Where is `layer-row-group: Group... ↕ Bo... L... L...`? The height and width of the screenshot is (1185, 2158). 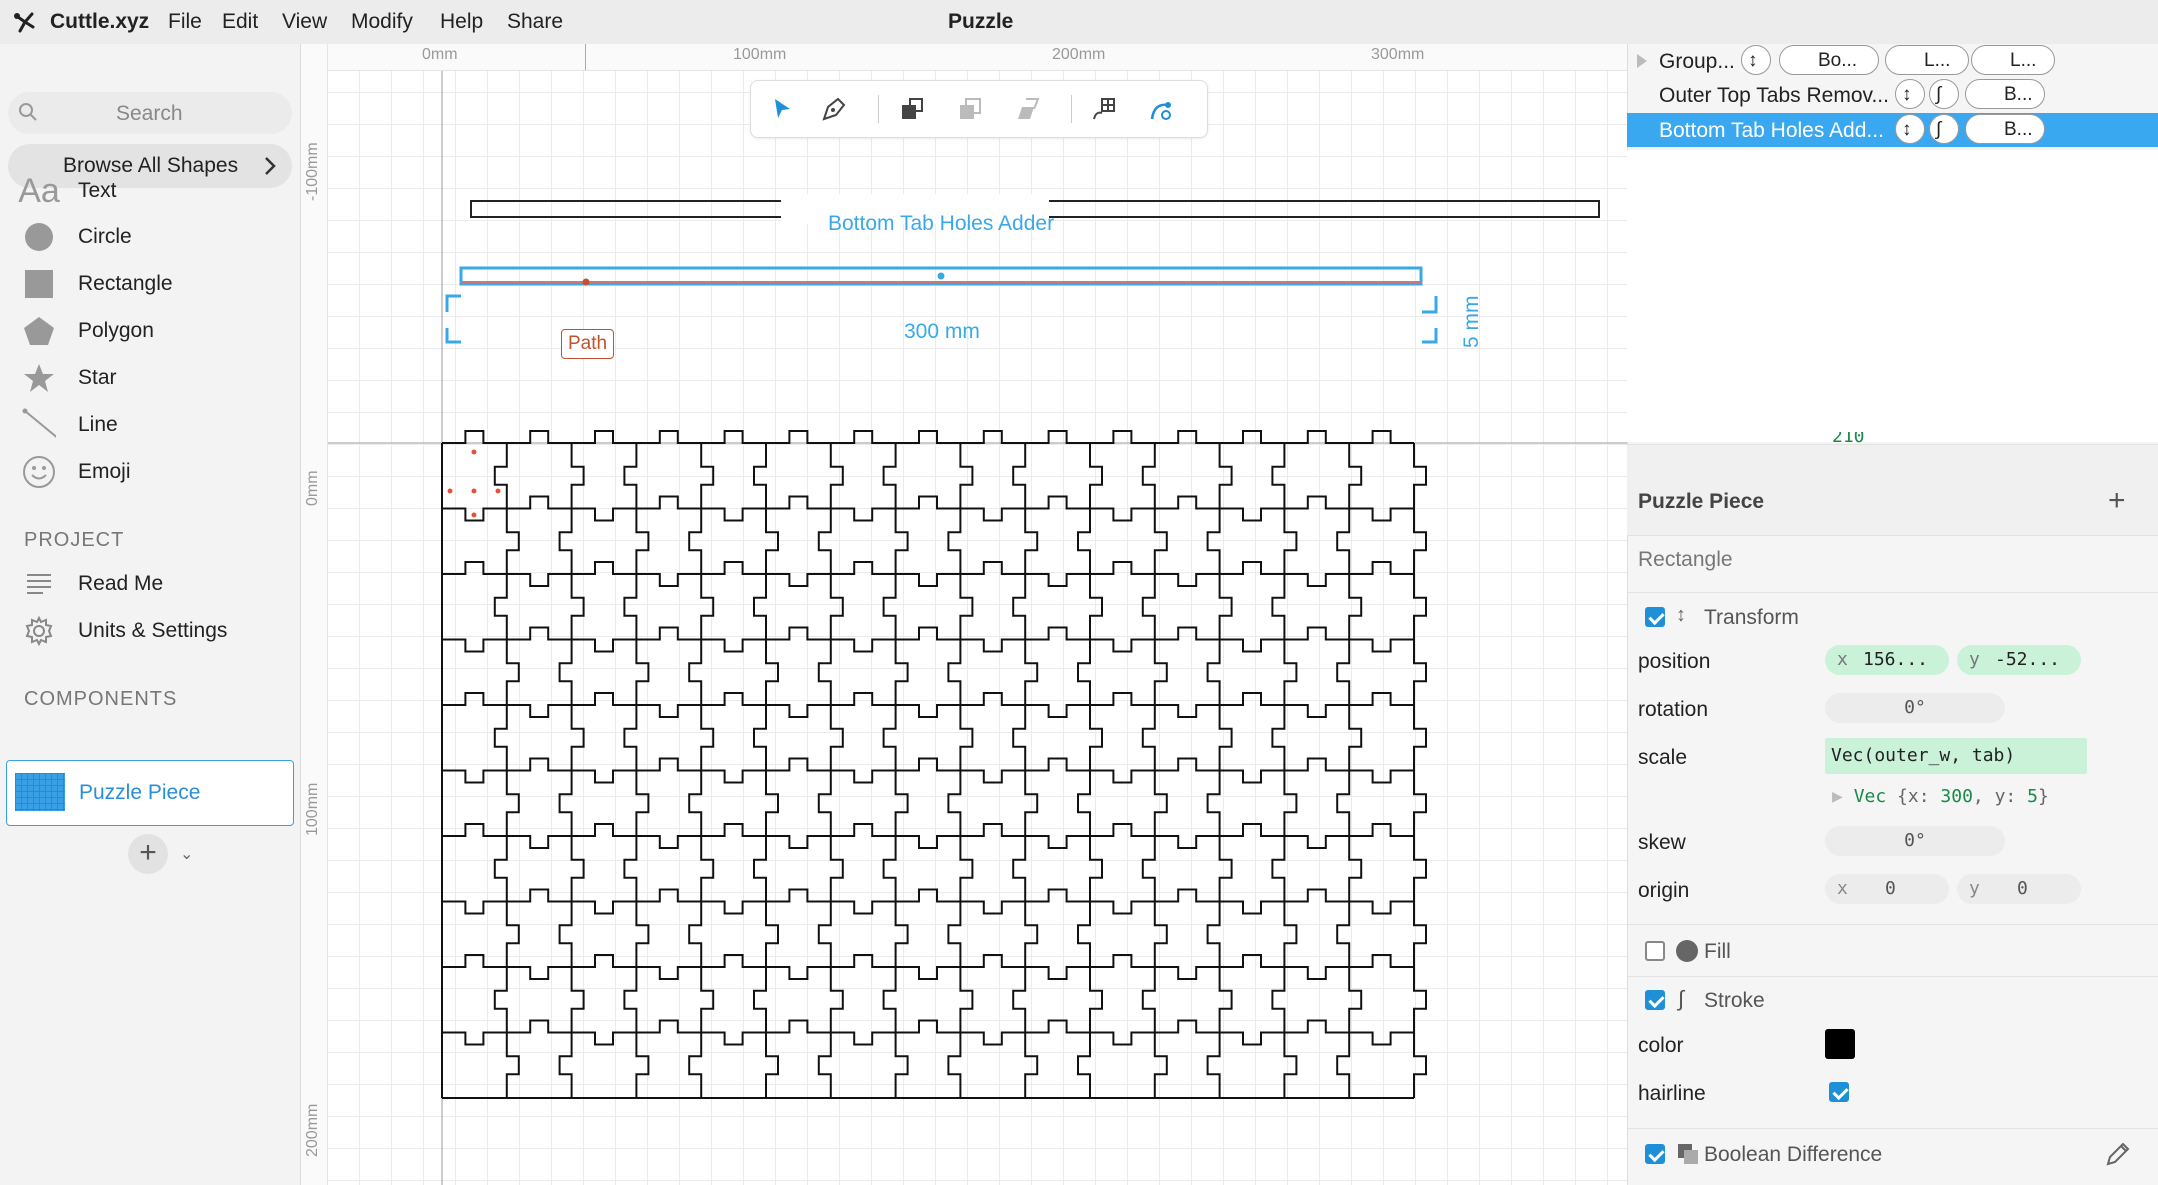
layer-row-group: Group... ↕ Bo... L... L... is located at coordinates (1892, 61).